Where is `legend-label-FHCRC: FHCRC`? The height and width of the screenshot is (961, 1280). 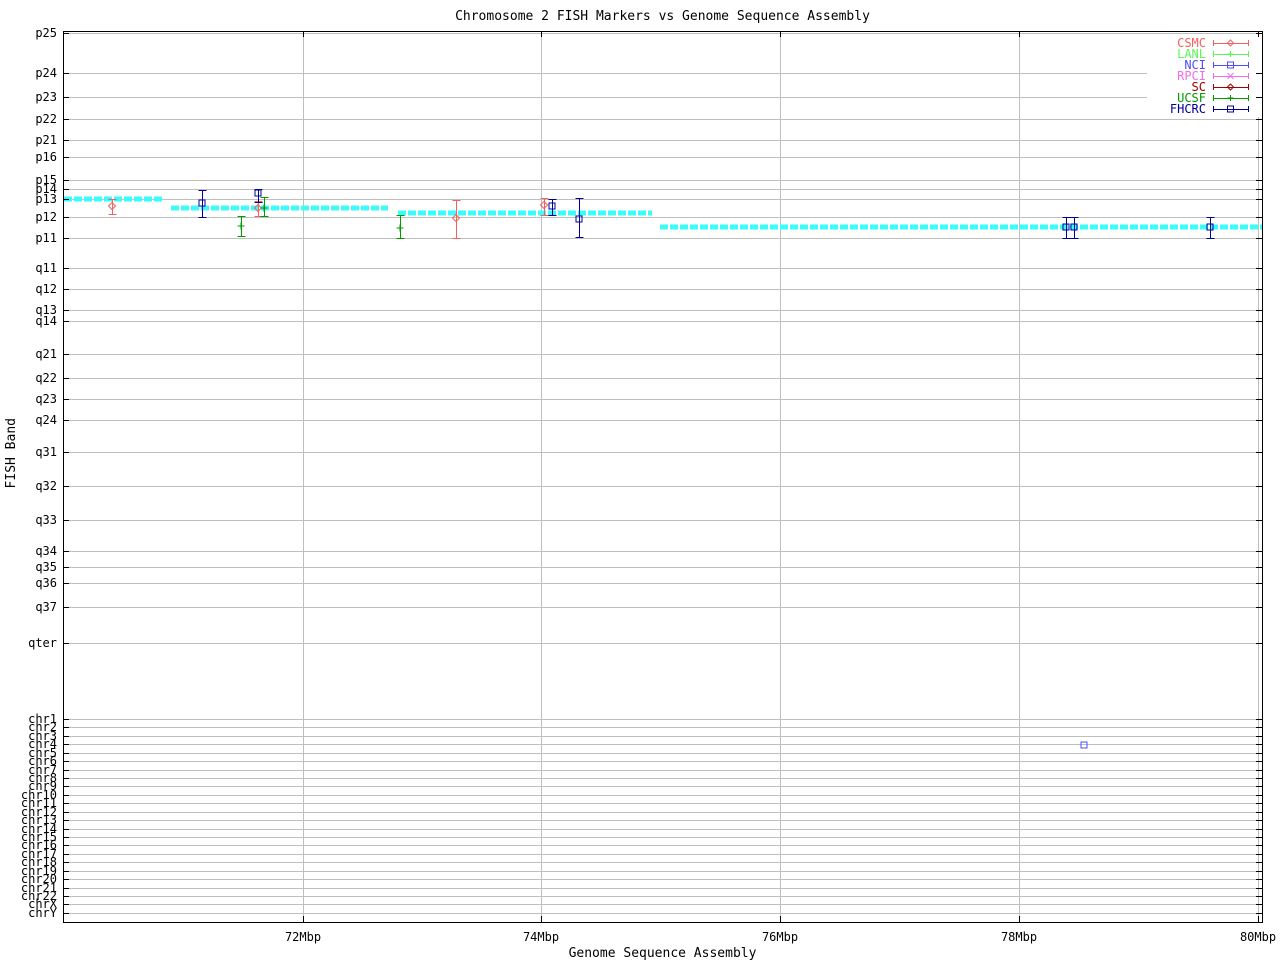
legend-label-FHCRC: FHCRC is located at coordinates (1188, 109).